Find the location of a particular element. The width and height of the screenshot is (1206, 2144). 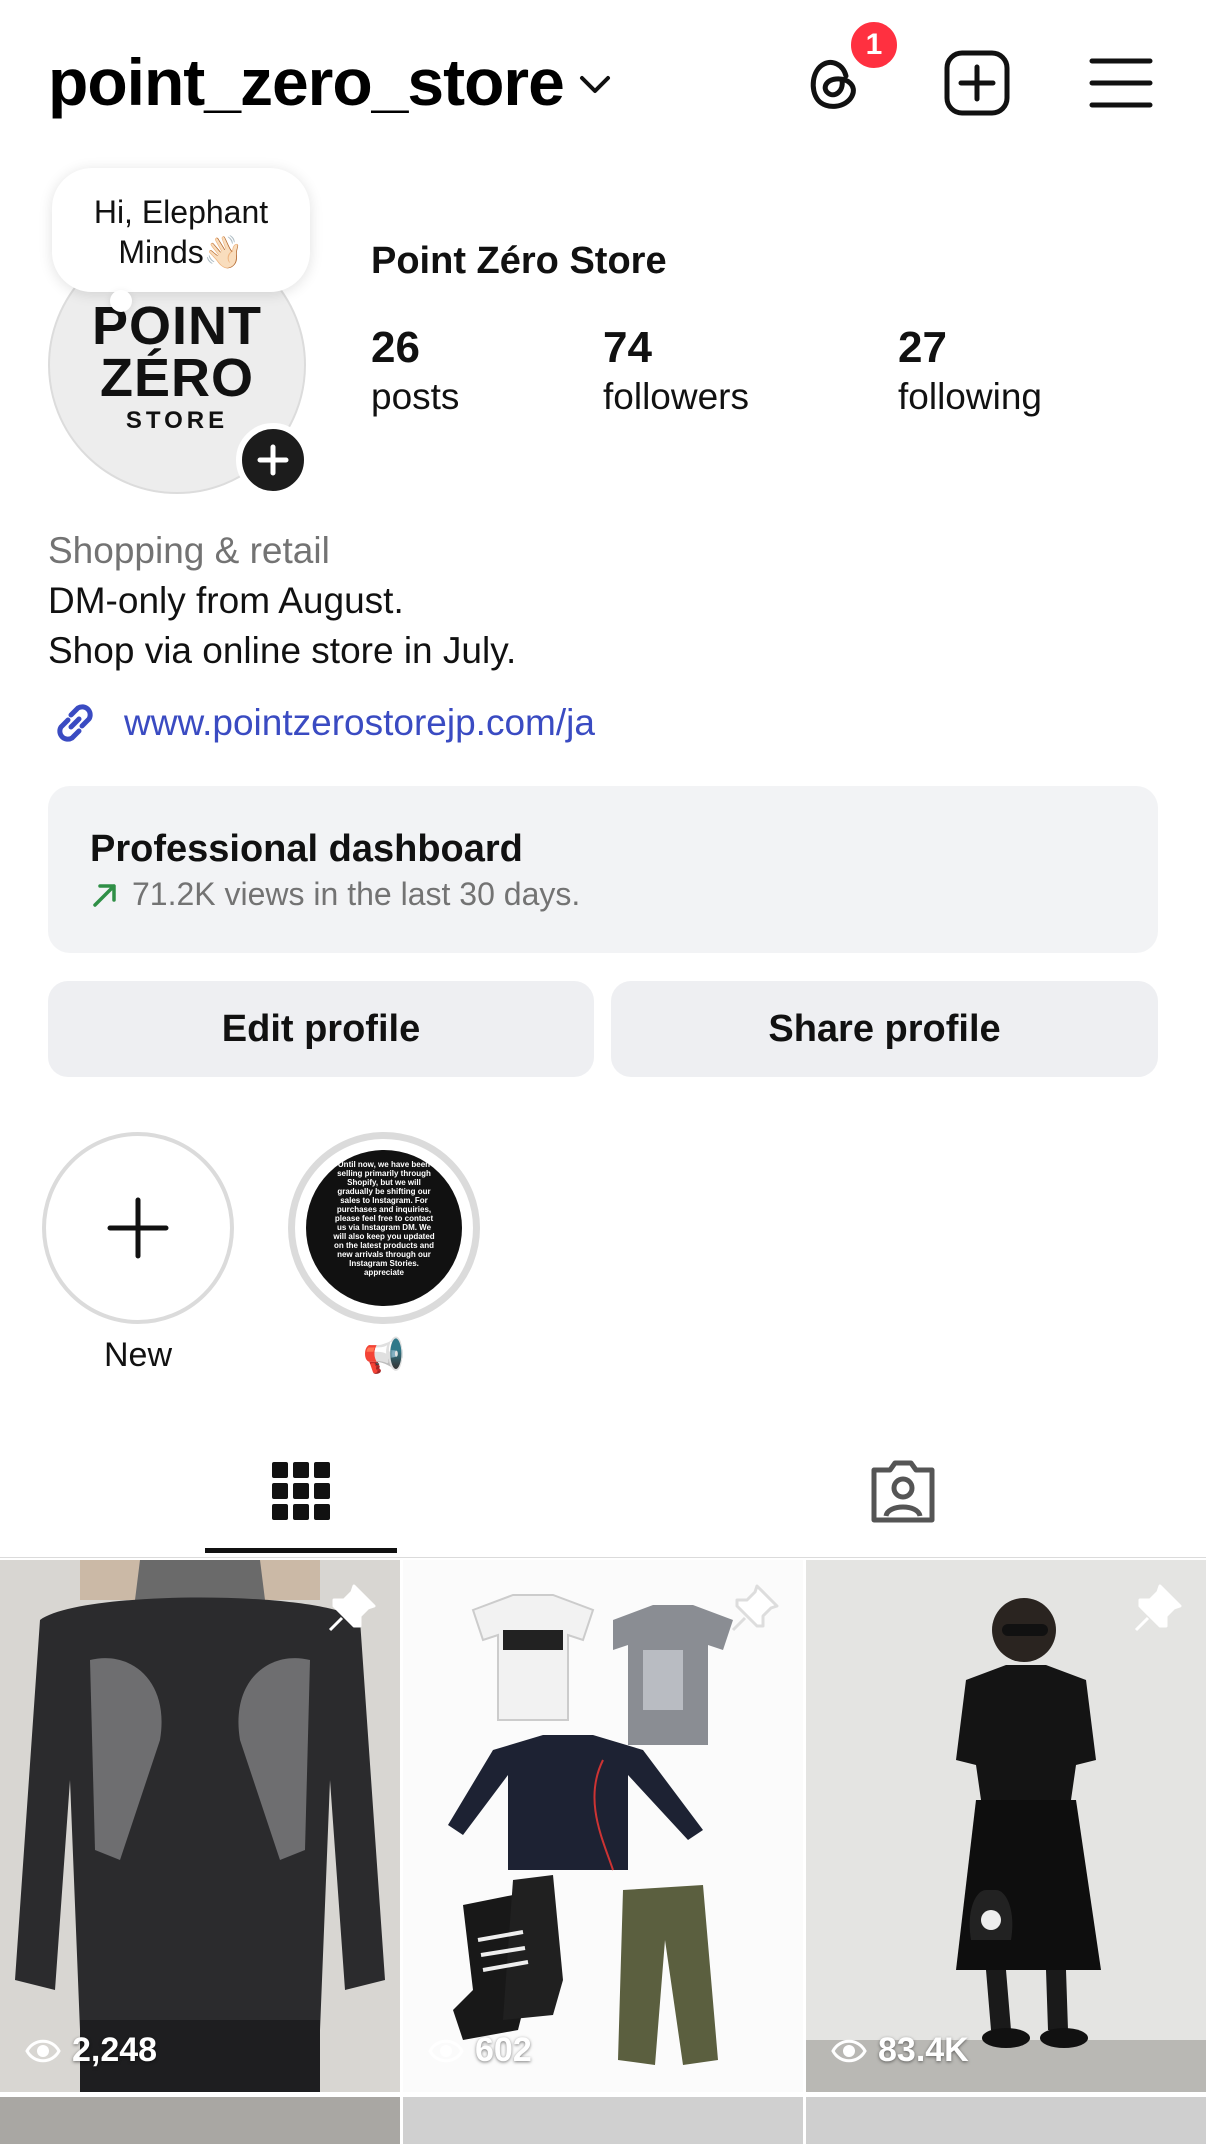

trend-up-arrow-icon is located at coordinates (104, 895).